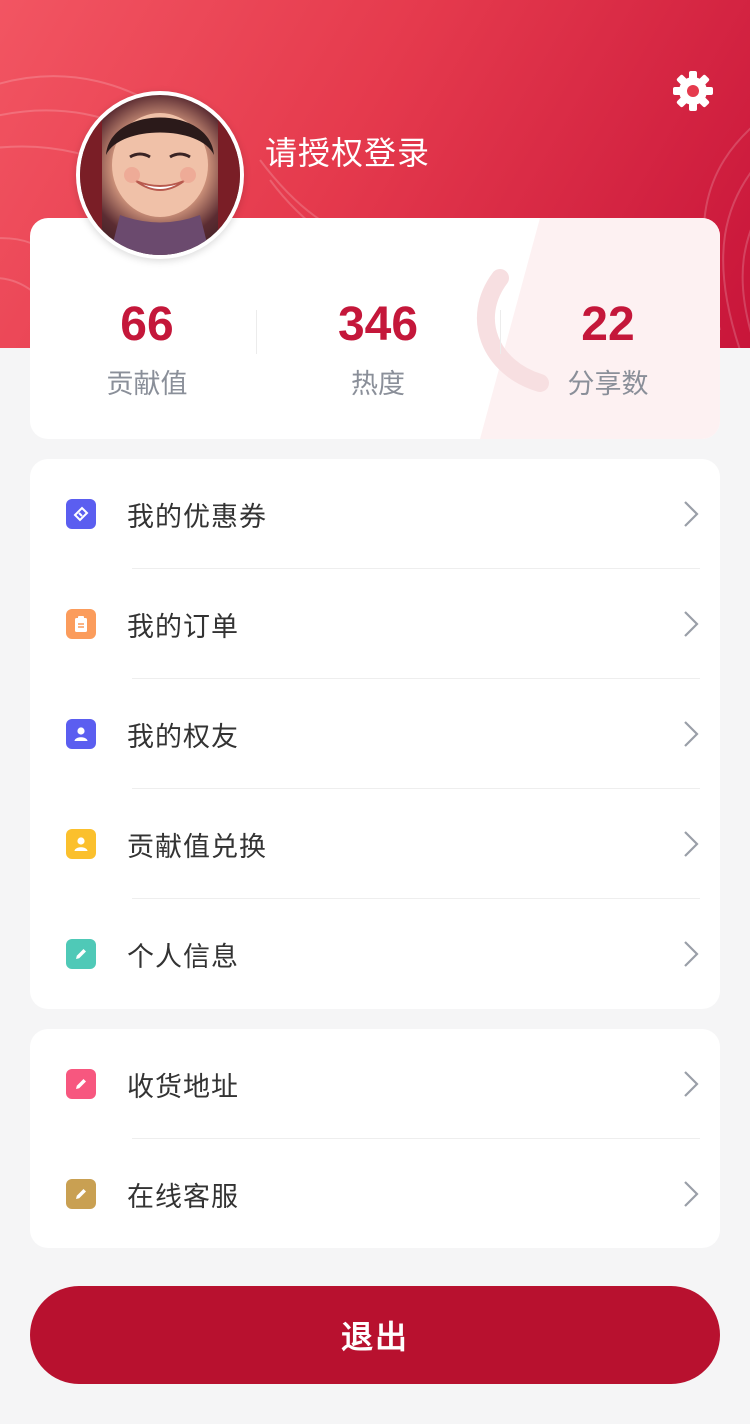 This screenshot has height=1424, width=750. Describe the element at coordinates (147, 384) in the screenshot. I see `stat-label: 贡献值` at that location.